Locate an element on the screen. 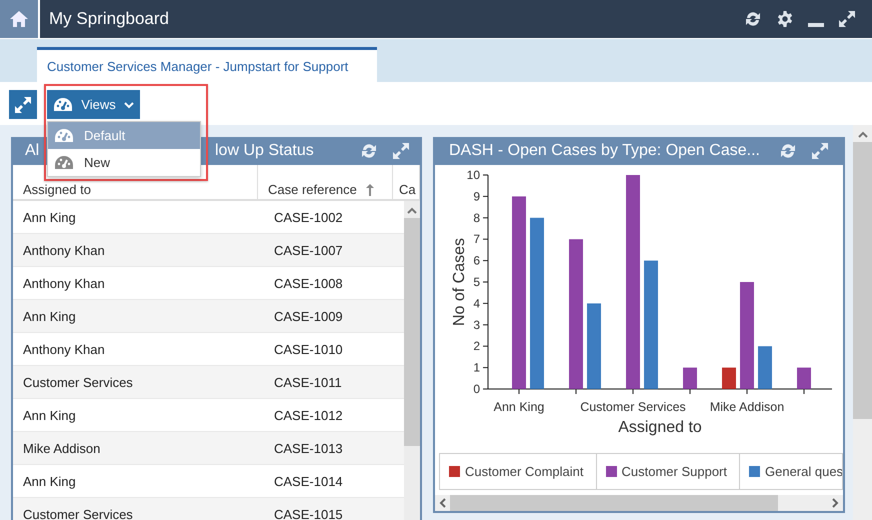 Image resolution: width=872 pixels, height=520 pixels. table-cell-text: CASE-1009 is located at coordinates (308, 316).